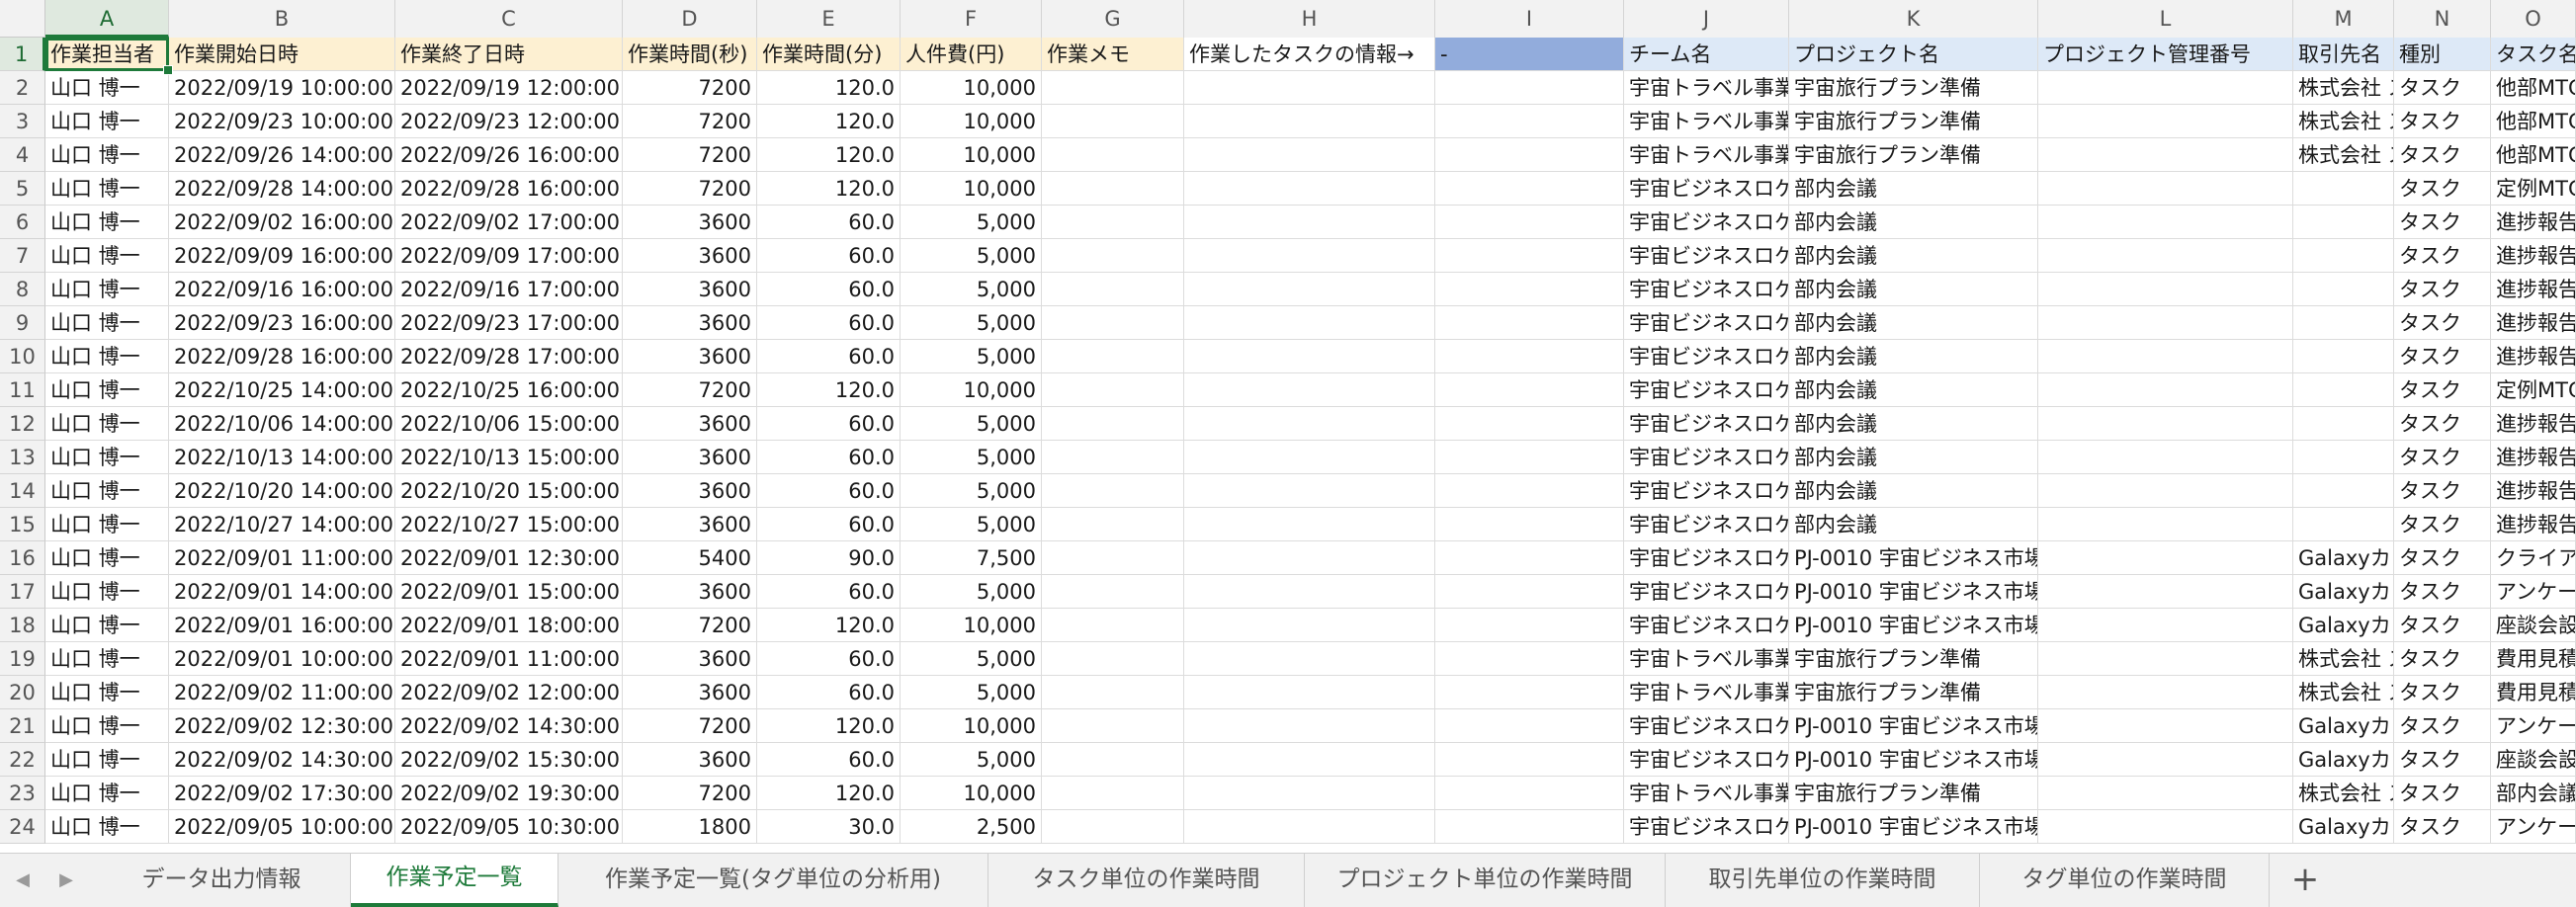  I want to click on cell-e8: 60.0, so click(829, 289).